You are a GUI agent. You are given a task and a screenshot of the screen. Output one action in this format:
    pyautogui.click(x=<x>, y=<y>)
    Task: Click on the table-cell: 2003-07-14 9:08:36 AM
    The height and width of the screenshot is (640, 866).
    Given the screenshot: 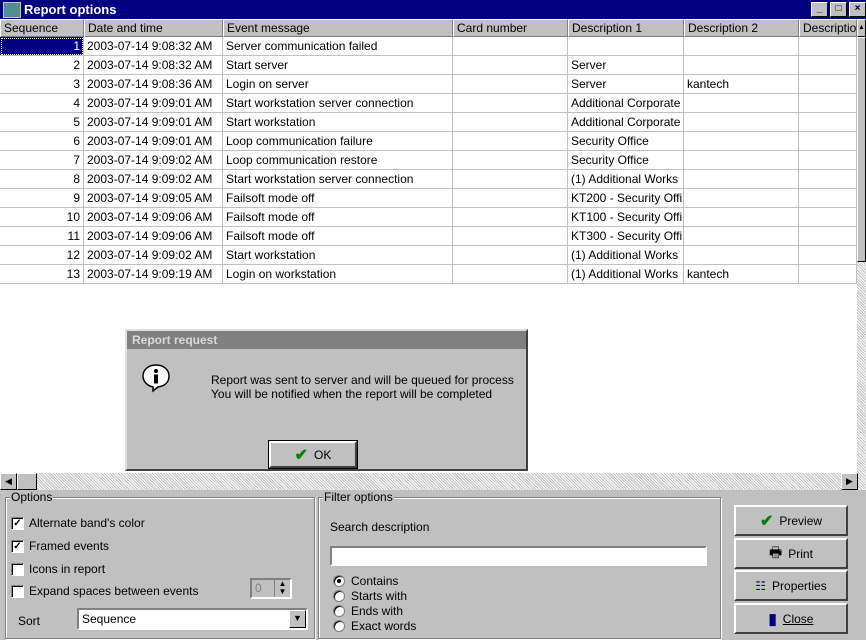 What is the action you would take?
    pyautogui.click(x=153, y=84)
    